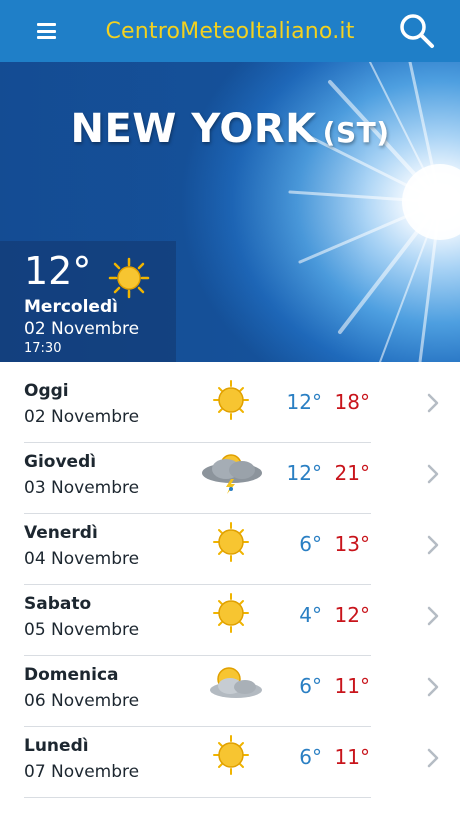 This screenshot has width=460, height=818. What do you see at coordinates (232, 474) in the screenshot?
I see `cloud-storm-icon` at bounding box center [232, 474].